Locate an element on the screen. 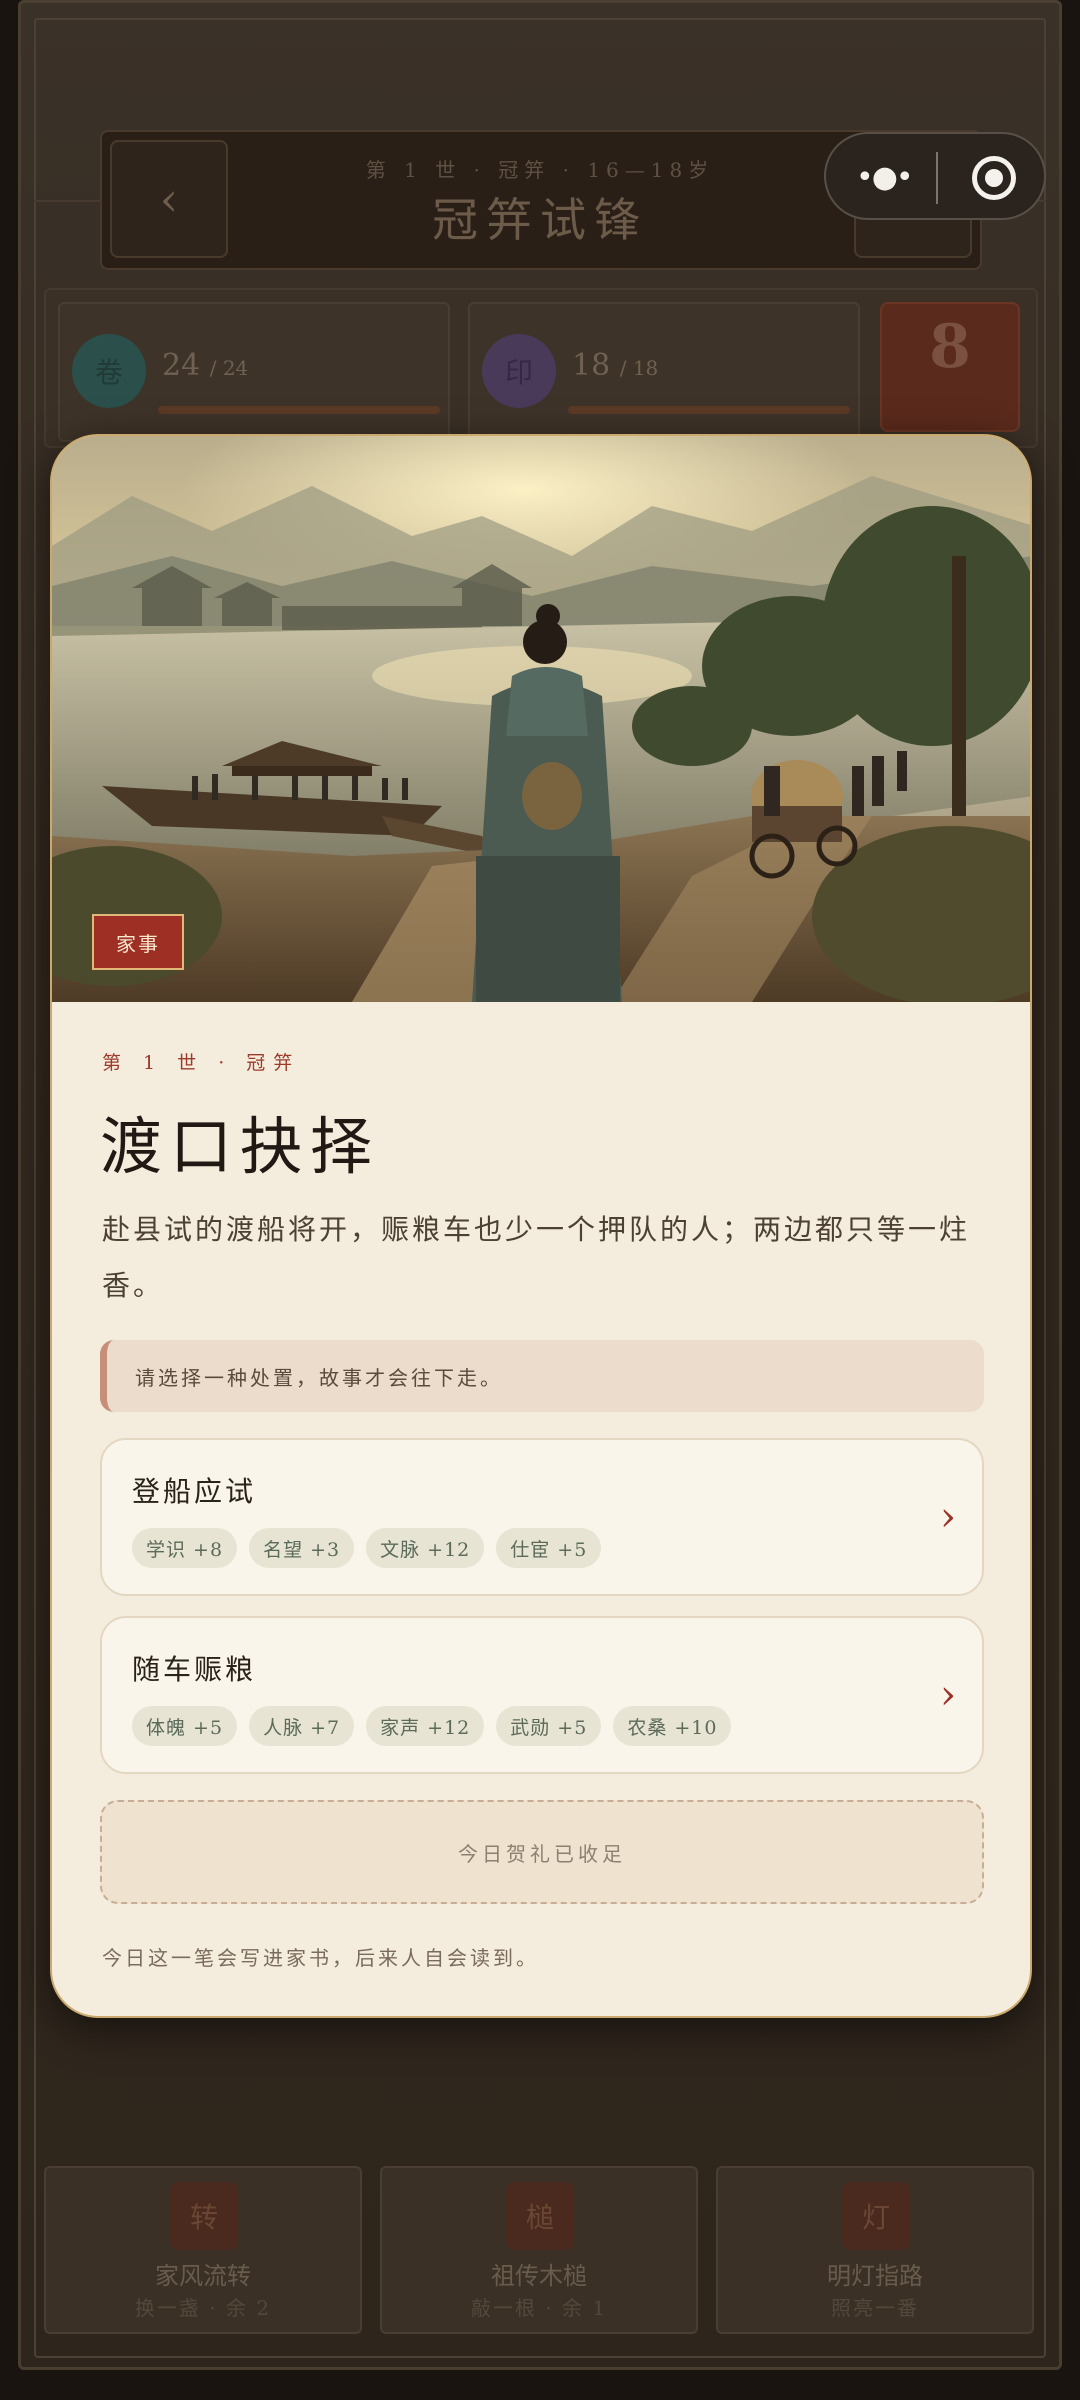  choice-title: 随车赈粮 is located at coordinates (194, 1669).